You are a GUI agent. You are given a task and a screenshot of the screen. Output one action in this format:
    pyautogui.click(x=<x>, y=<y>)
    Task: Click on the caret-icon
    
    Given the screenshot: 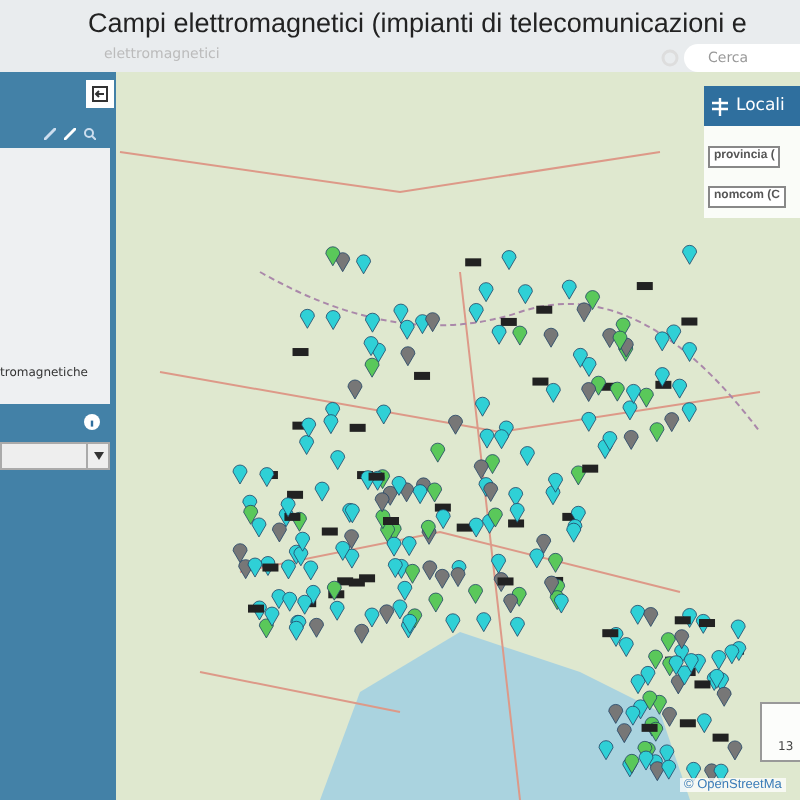 What is the action you would take?
    pyautogui.click(x=98, y=456)
    